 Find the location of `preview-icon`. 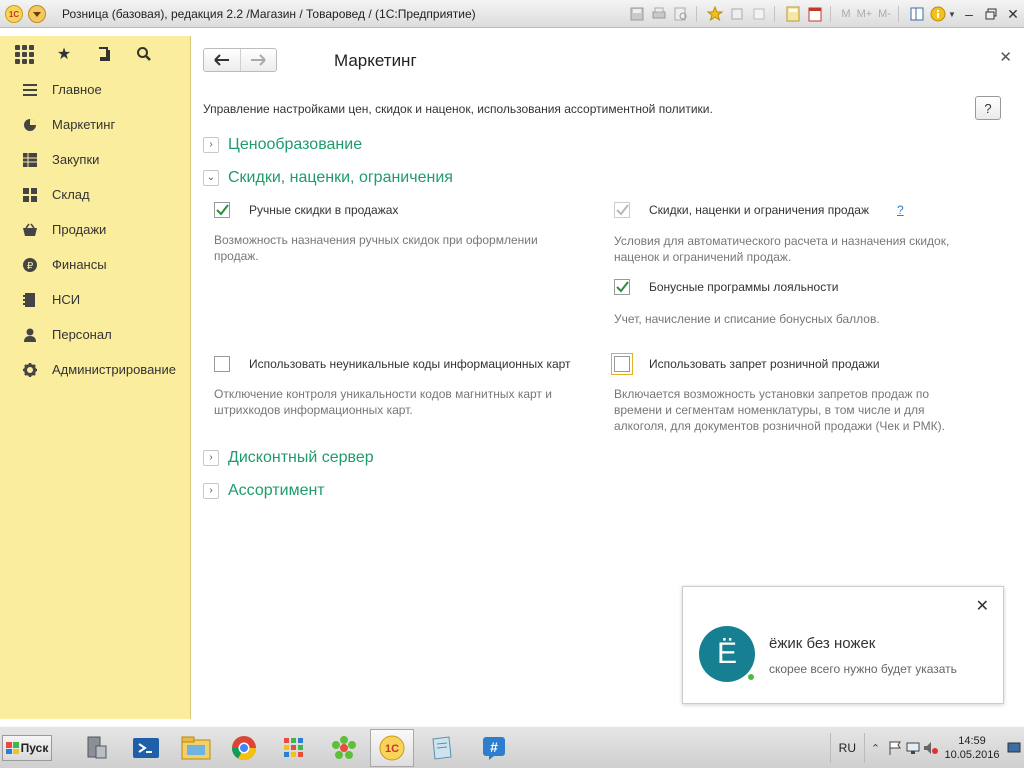

preview-icon is located at coordinates (681, 14).